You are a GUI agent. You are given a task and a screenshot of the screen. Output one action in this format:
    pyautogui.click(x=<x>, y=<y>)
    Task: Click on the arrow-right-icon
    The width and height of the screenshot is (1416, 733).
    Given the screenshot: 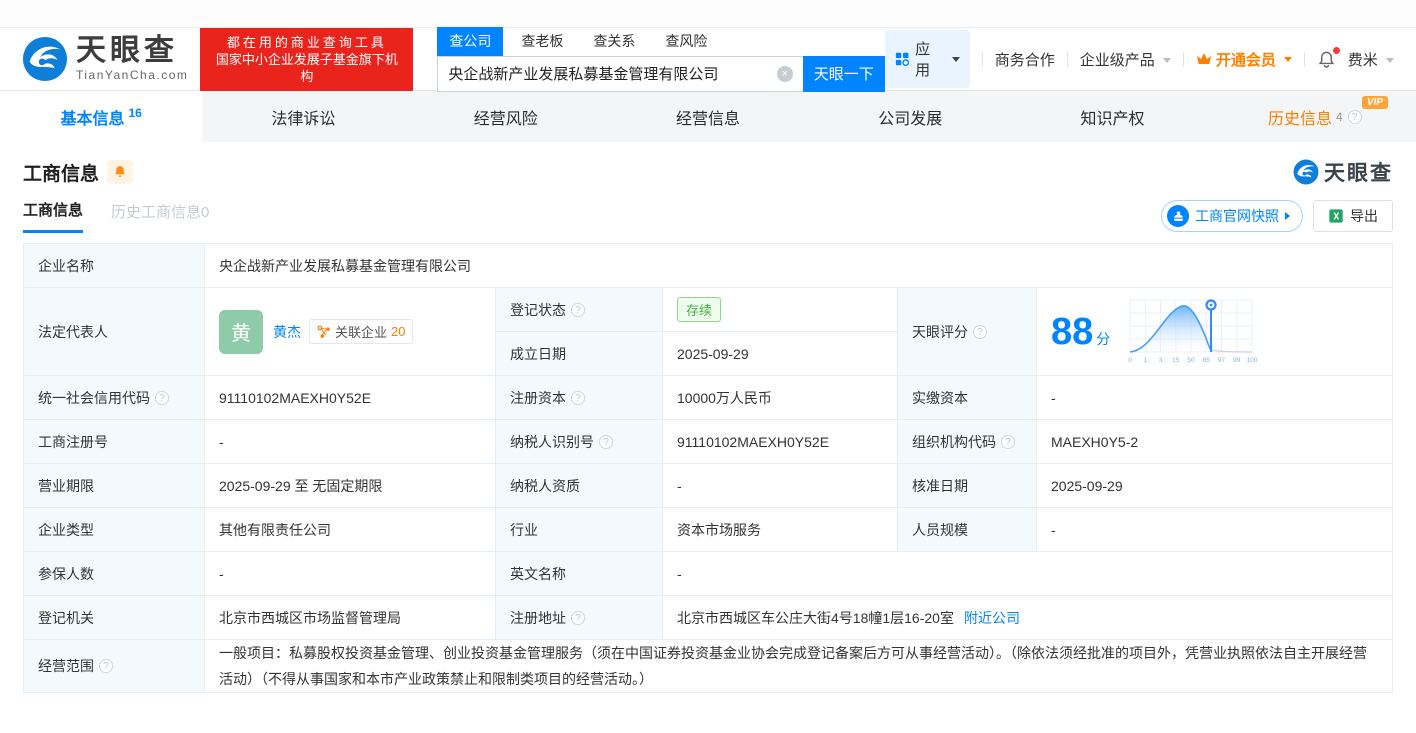 What is the action you would take?
    pyautogui.click(x=1287, y=216)
    